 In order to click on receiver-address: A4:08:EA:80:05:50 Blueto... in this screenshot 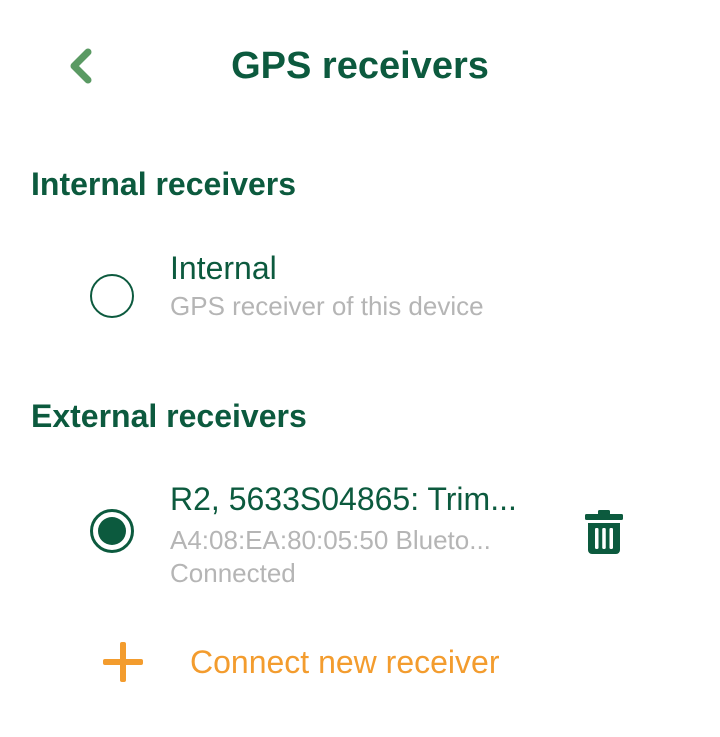, I will do `click(330, 540)`.